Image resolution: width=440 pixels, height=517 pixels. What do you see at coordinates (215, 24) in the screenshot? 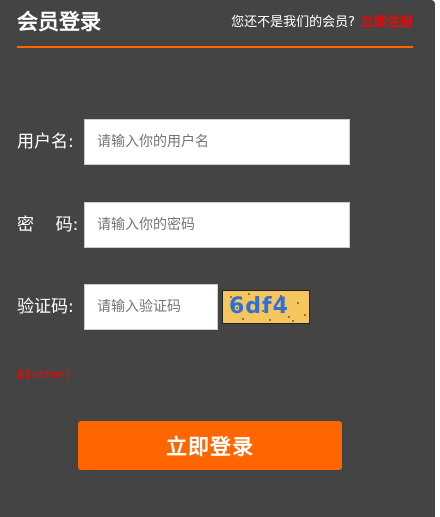
I see `login-header: 会员登录 您还不是我们的会员? 立即注册` at bounding box center [215, 24].